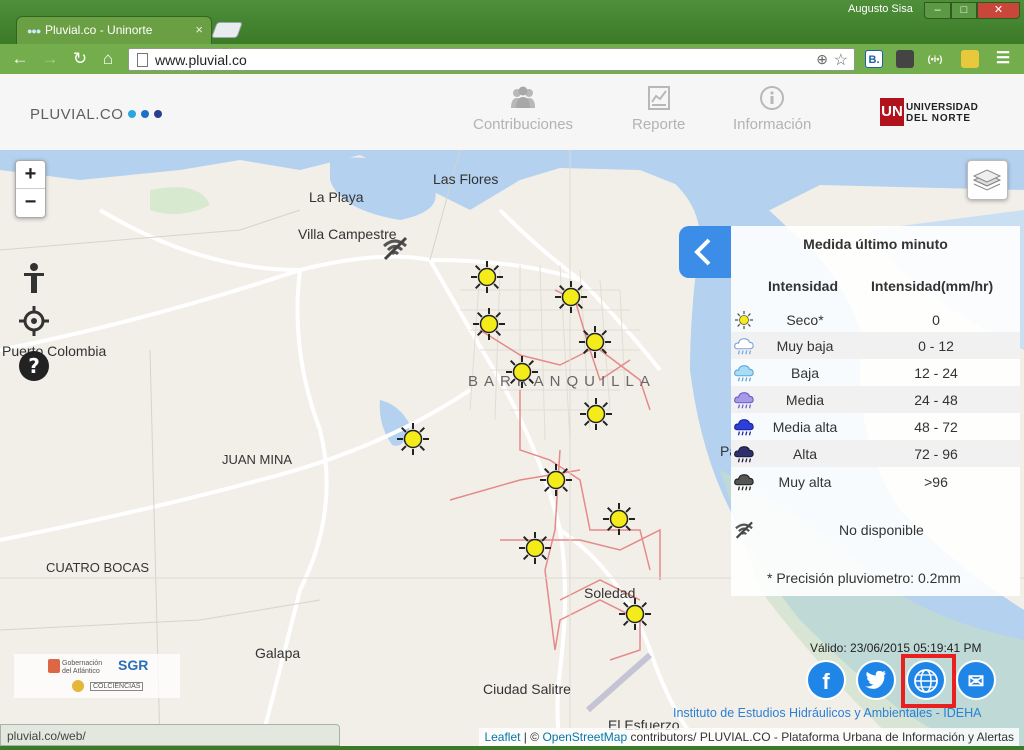 The width and height of the screenshot is (1024, 750). What do you see at coordinates (938, 118) in the screenshot?
I see `university-line2: DEL NORTE` at bounding box center [938, 118].